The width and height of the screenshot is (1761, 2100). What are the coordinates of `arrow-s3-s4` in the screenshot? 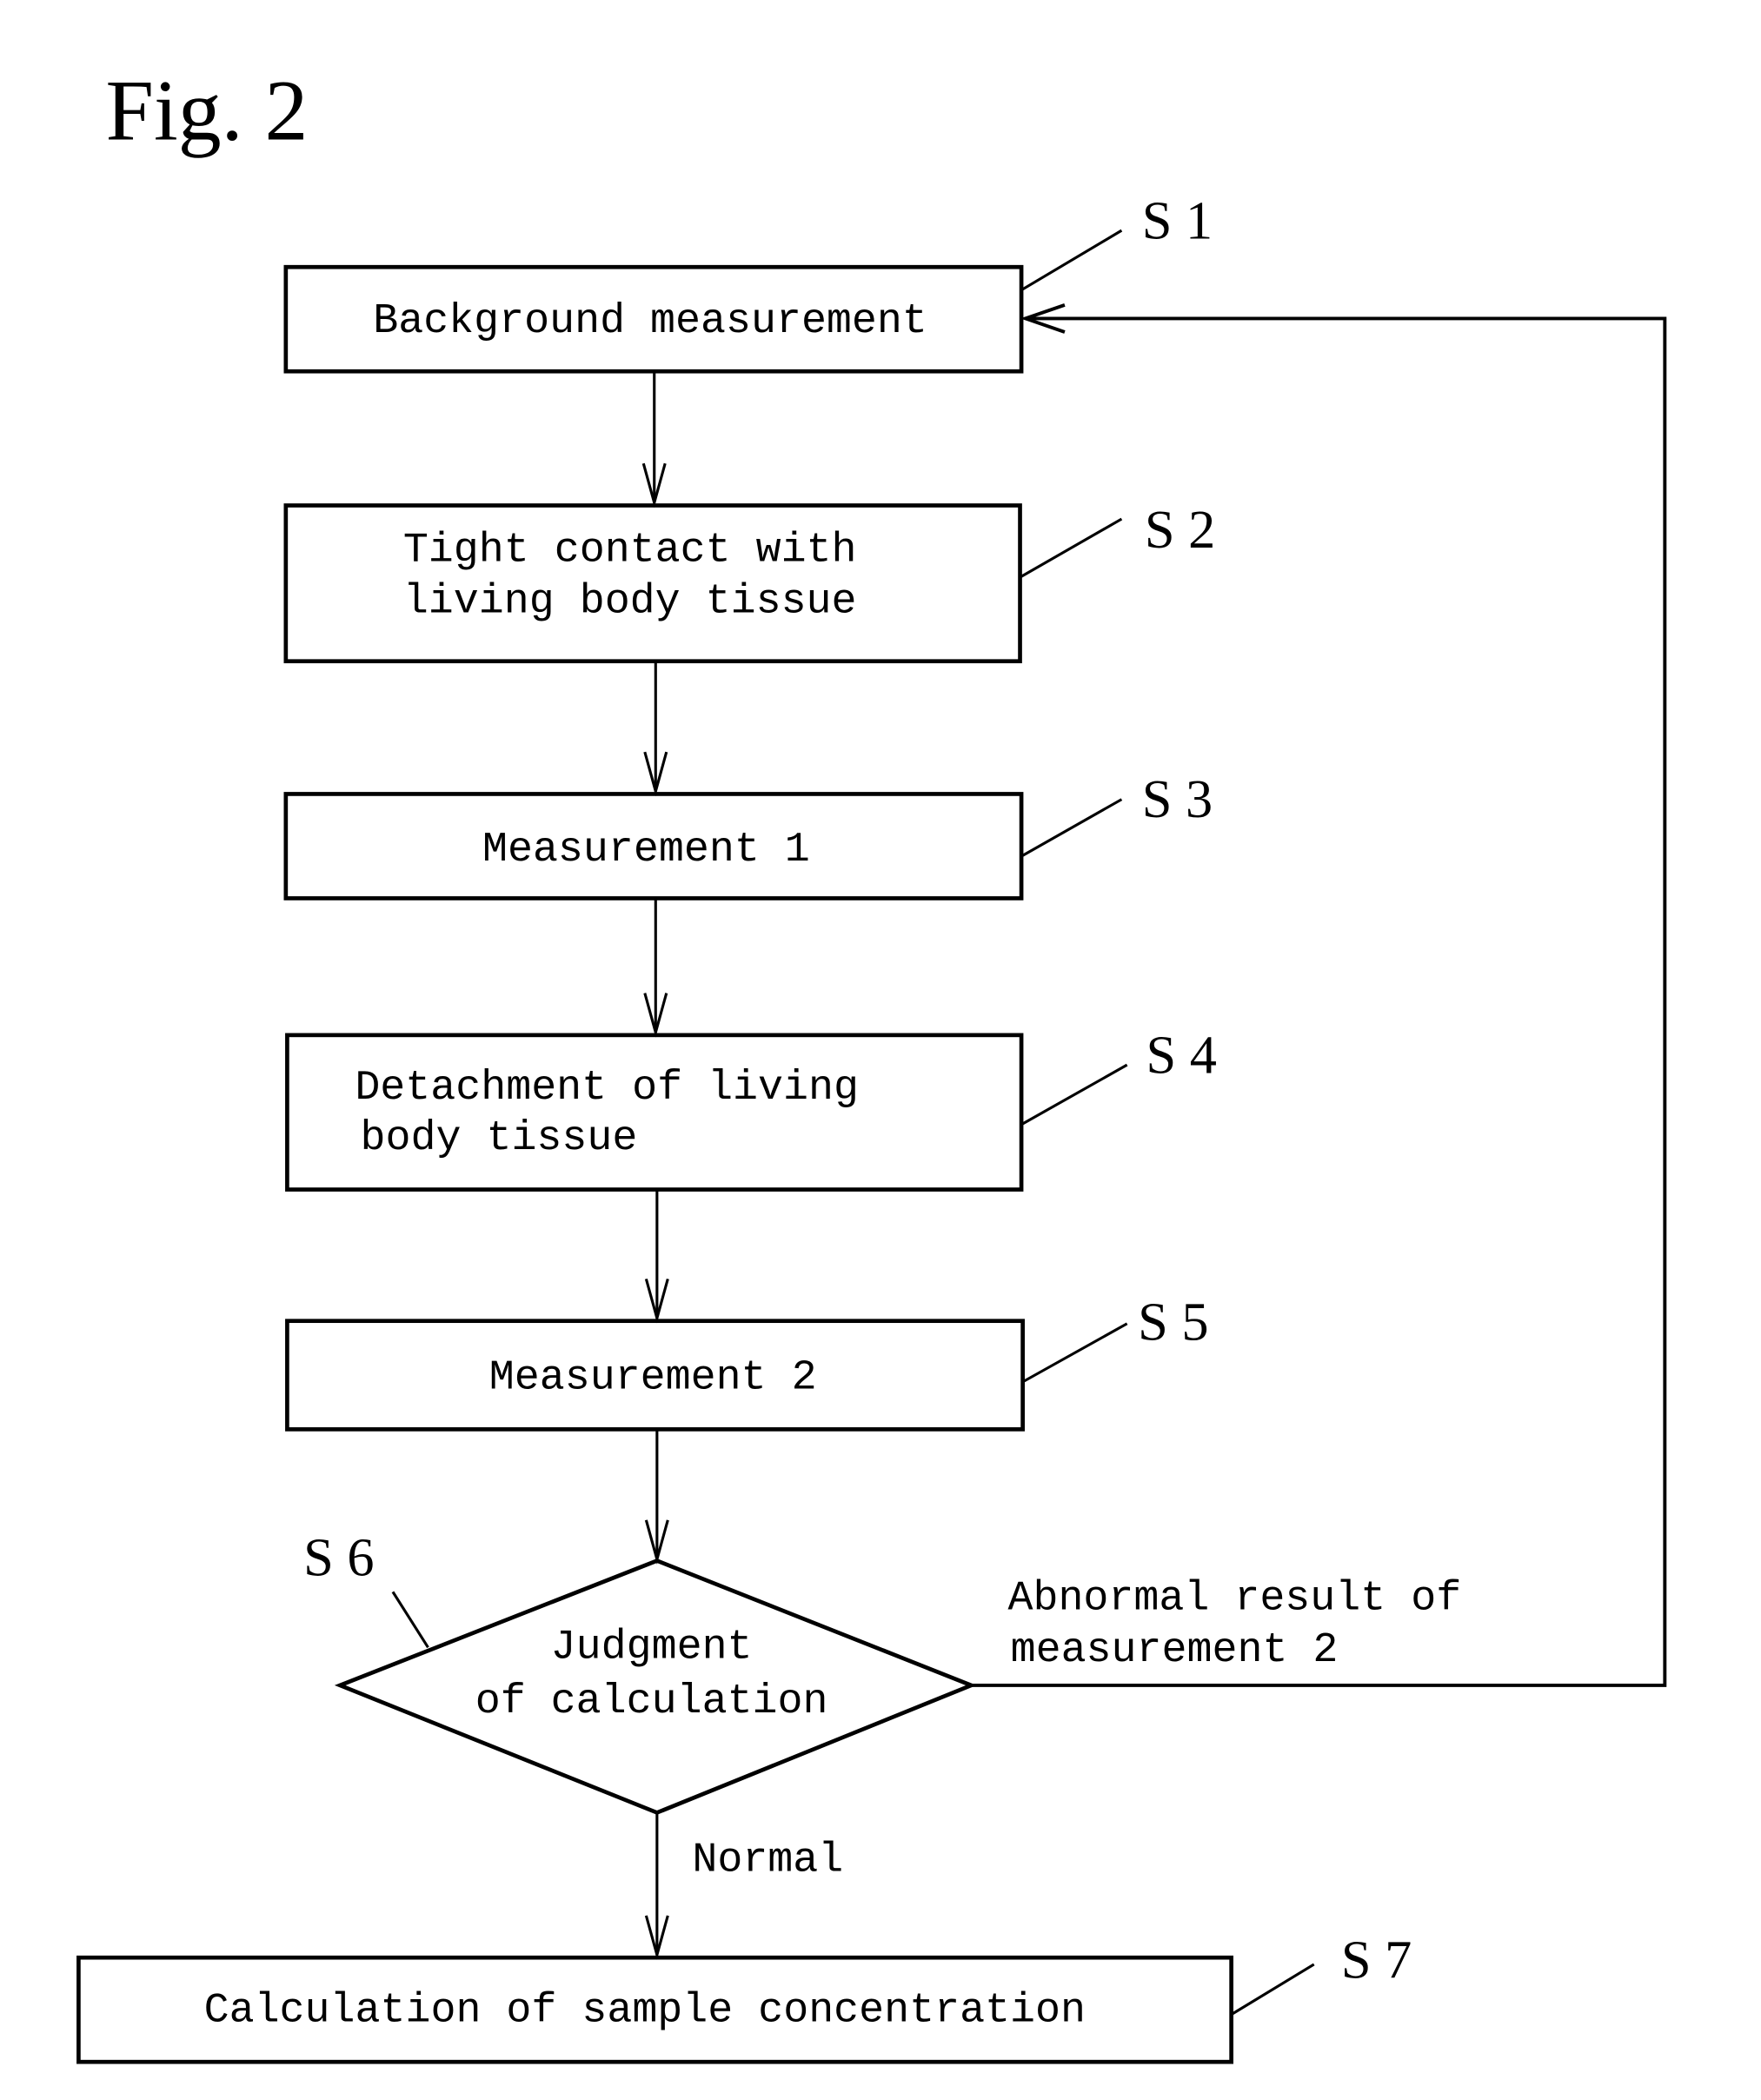 It's located at (655, 968).